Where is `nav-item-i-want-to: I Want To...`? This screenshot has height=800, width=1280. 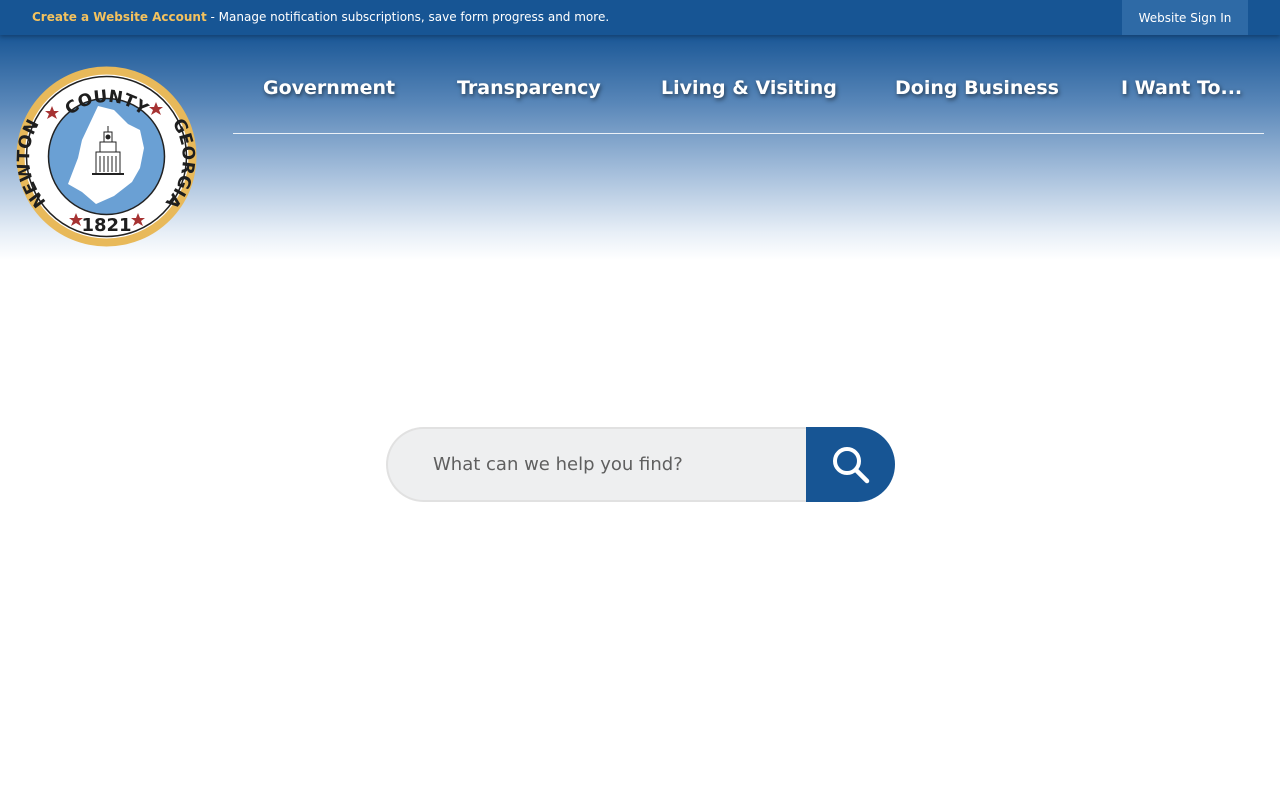 nav-item-i-want-to: I Want To... is located at coordinates (1181, 88).